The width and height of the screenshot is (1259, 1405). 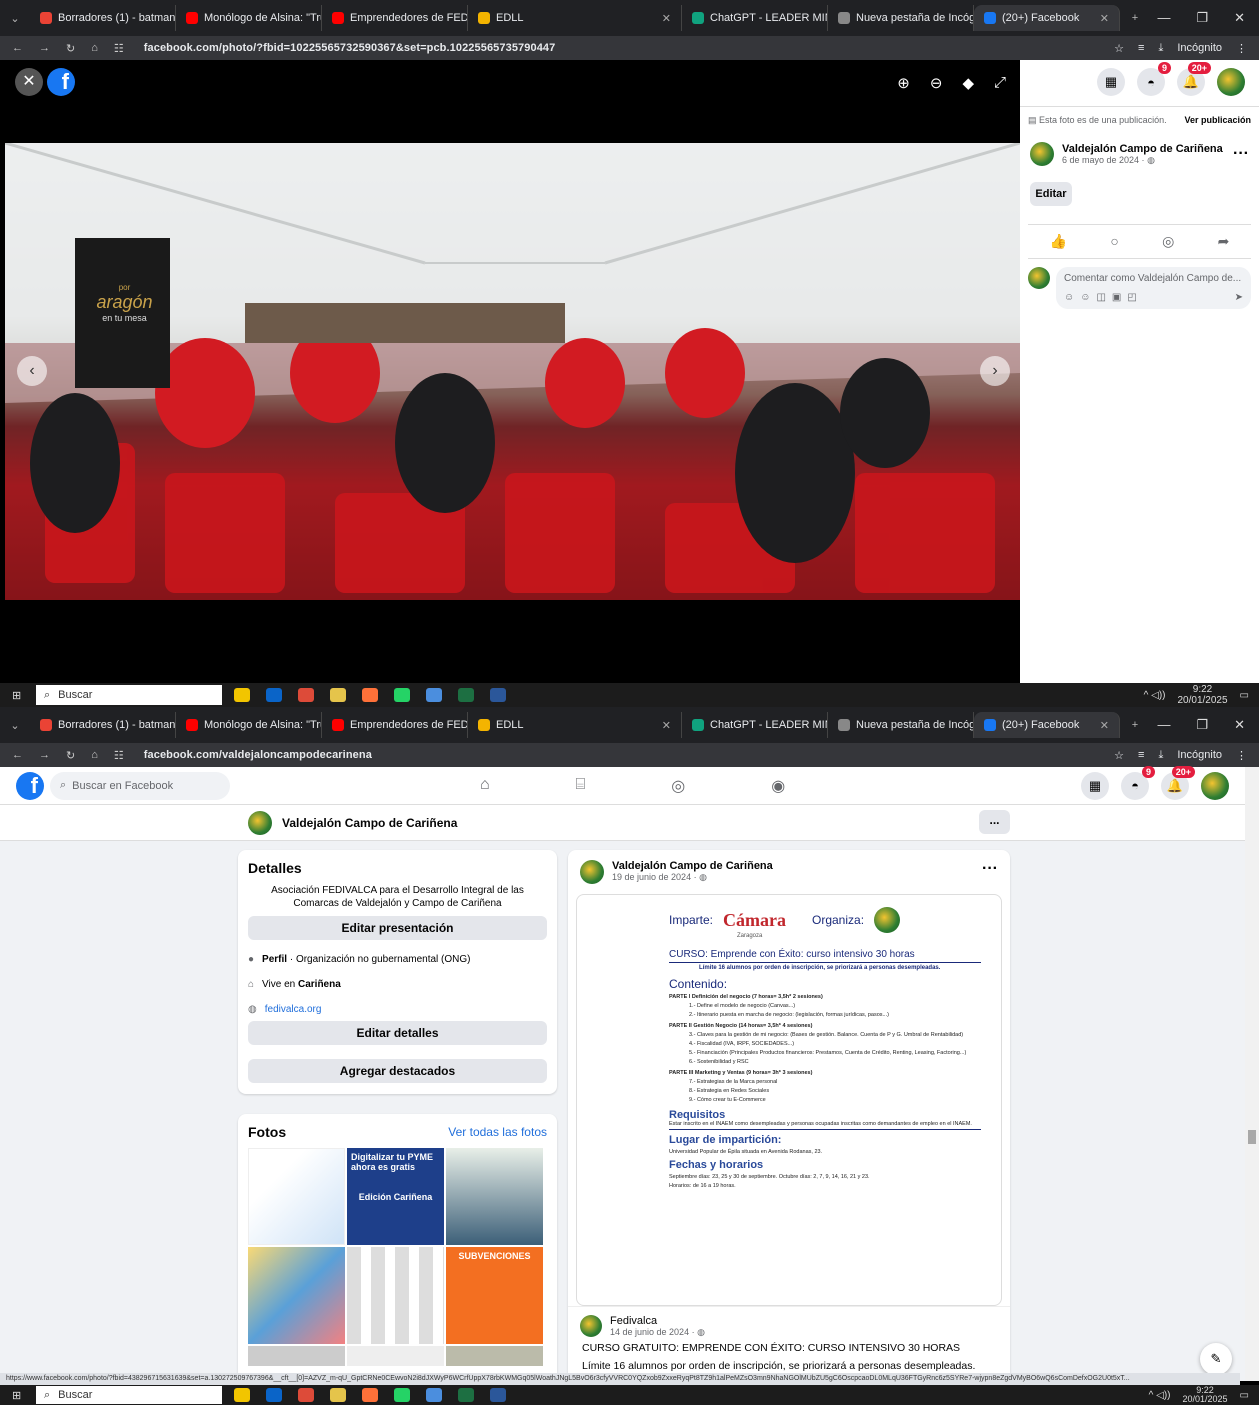 I want to click on close-viewer-button: ✕, so click(x=29, y=82).